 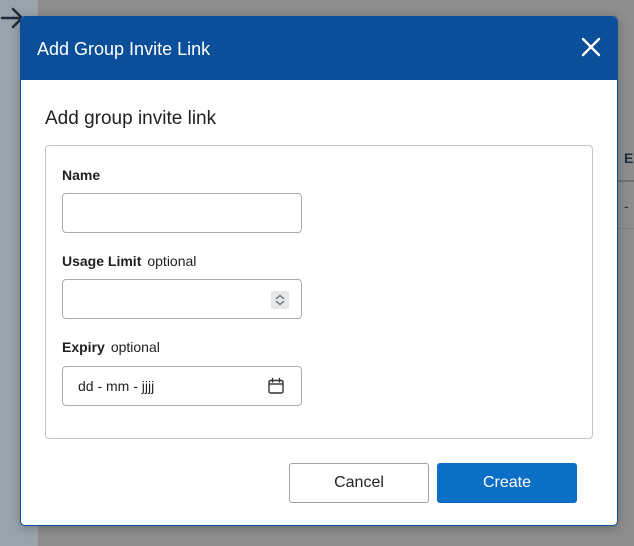 I want to click on create-button: Create, so click(x=507, y=483).